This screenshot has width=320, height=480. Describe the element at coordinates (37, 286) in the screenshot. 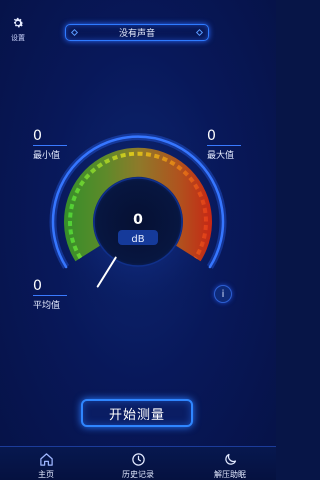

I see `avg-value: 0` at that location.